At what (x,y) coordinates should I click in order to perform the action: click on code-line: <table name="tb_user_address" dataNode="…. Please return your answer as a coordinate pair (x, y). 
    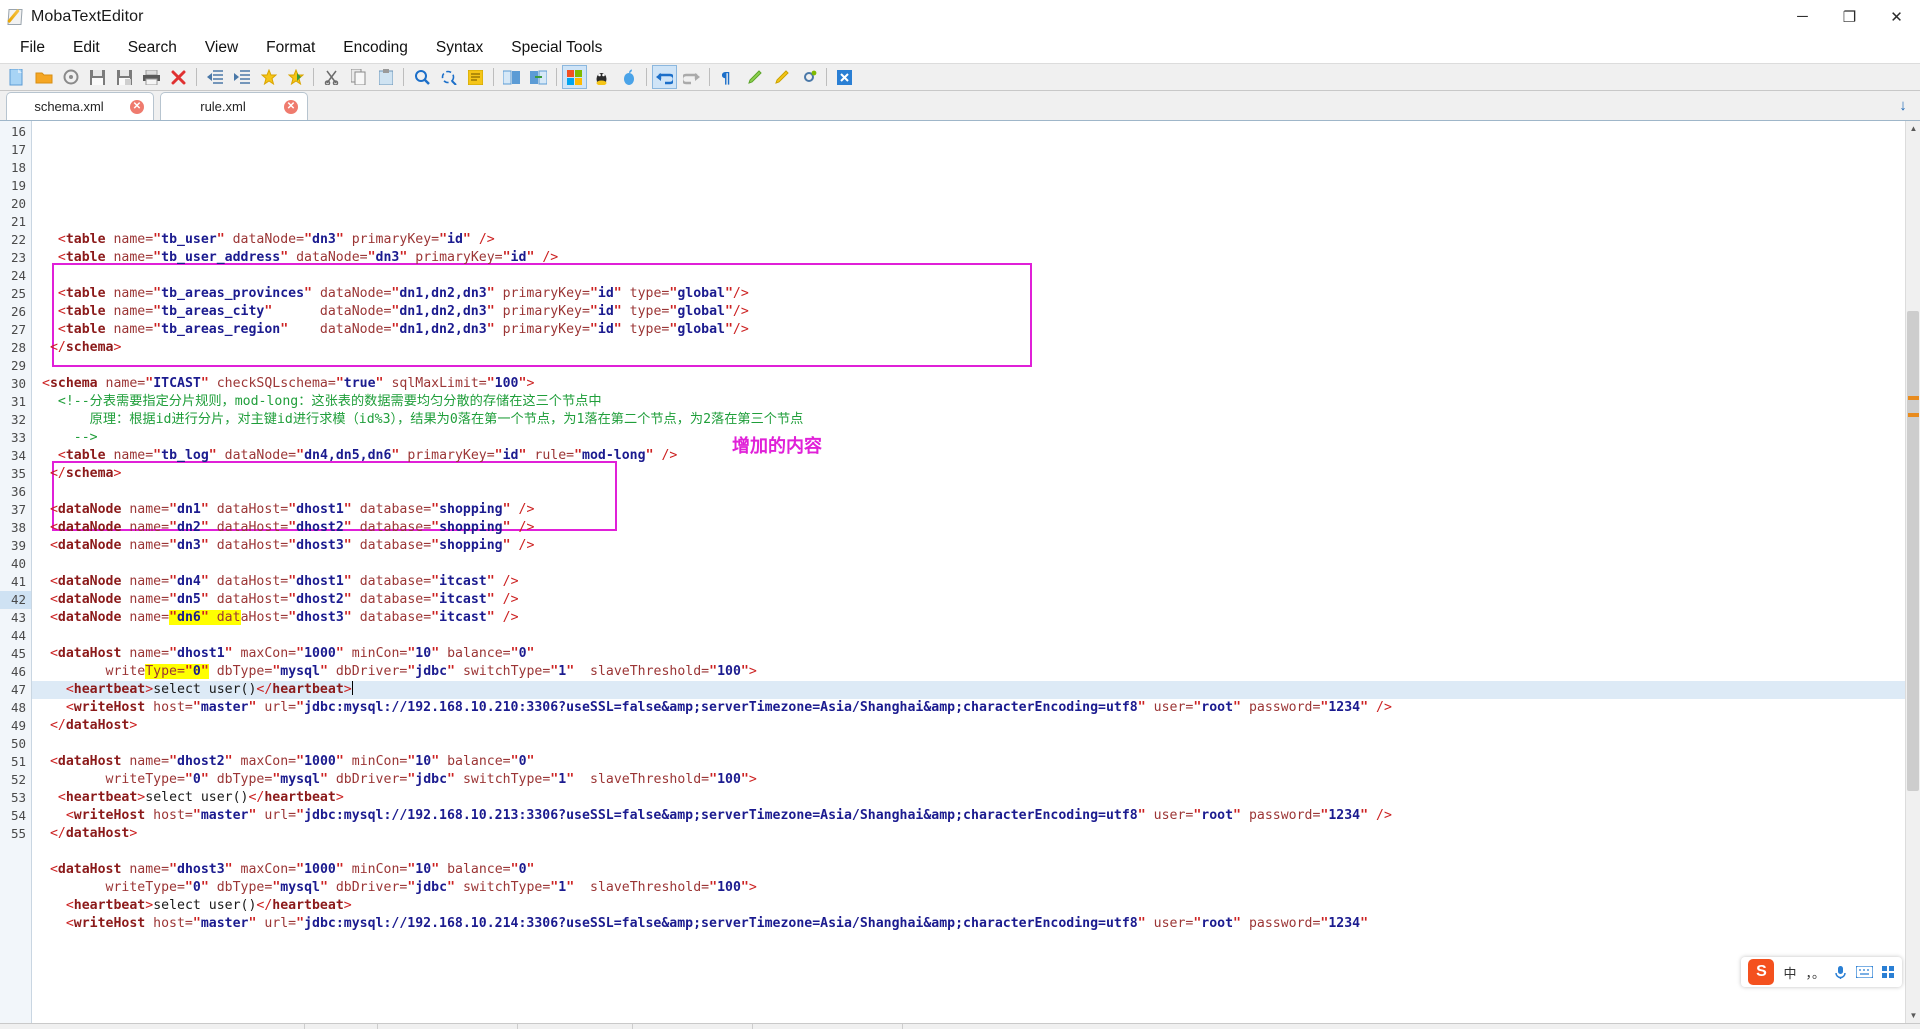
    Looking at the image, I should click on (976, 258).